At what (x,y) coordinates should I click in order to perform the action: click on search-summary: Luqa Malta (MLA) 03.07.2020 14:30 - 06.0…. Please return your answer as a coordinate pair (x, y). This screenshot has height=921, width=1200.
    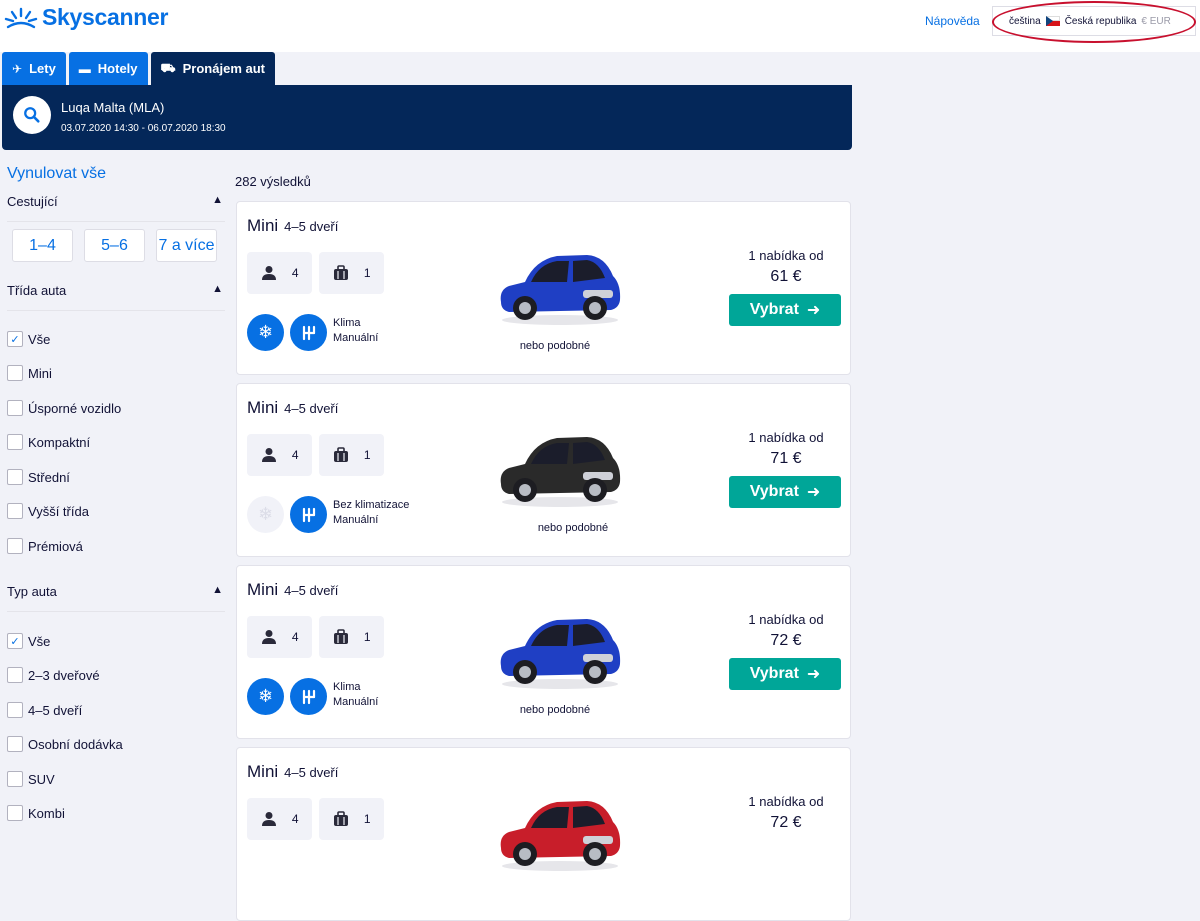
    Looking at the image, I should click on (427, 117).